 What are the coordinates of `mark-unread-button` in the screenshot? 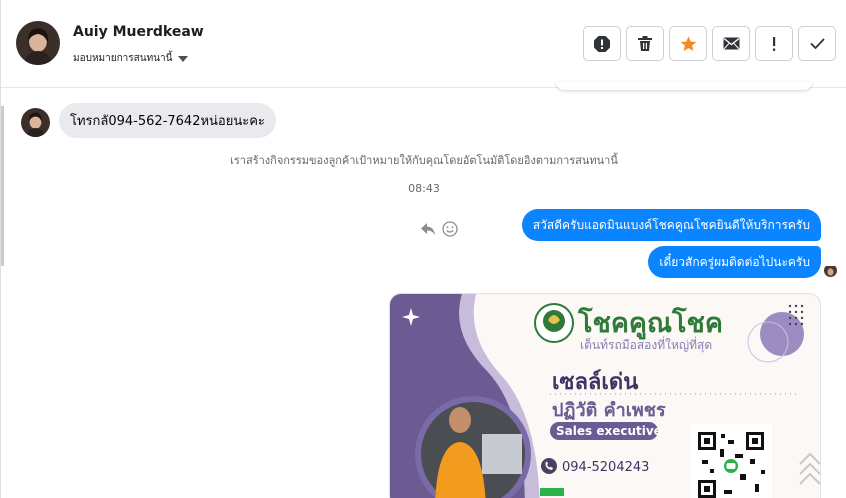 It's located at (731, 43).